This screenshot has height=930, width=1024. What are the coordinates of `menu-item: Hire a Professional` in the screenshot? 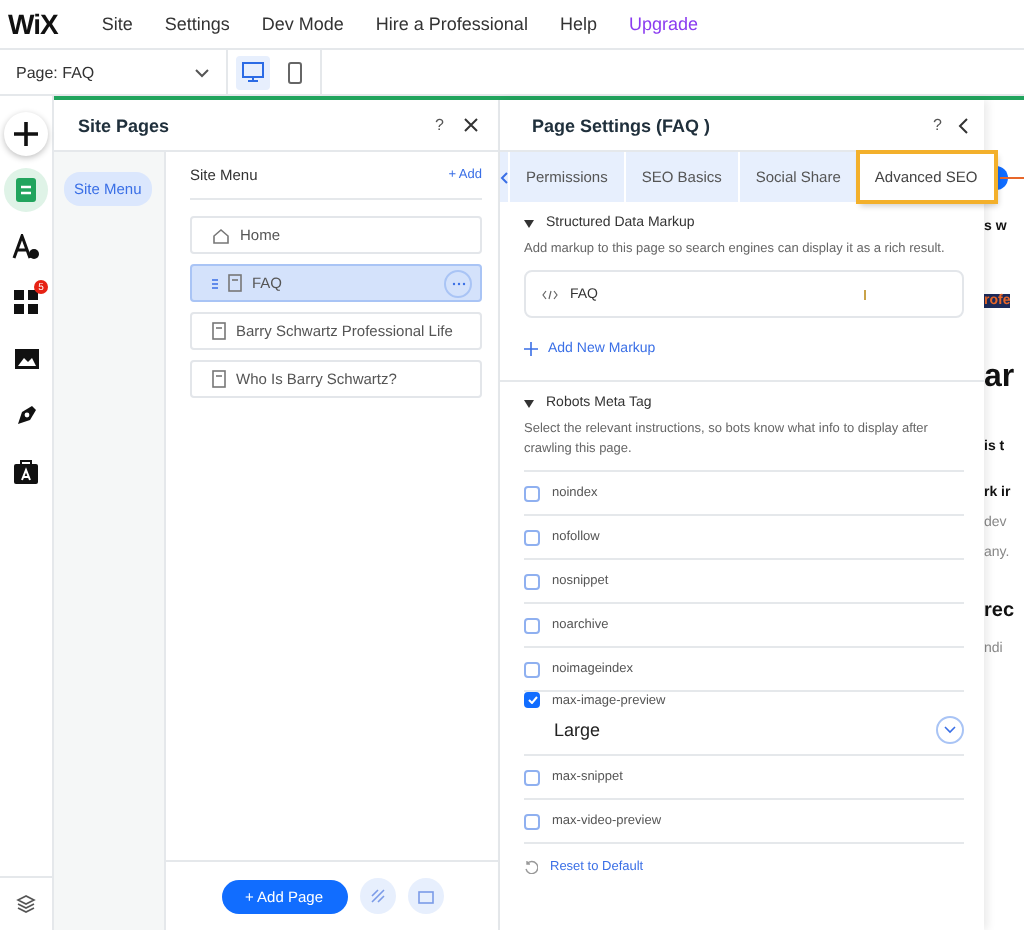 It's located at (451, 24).